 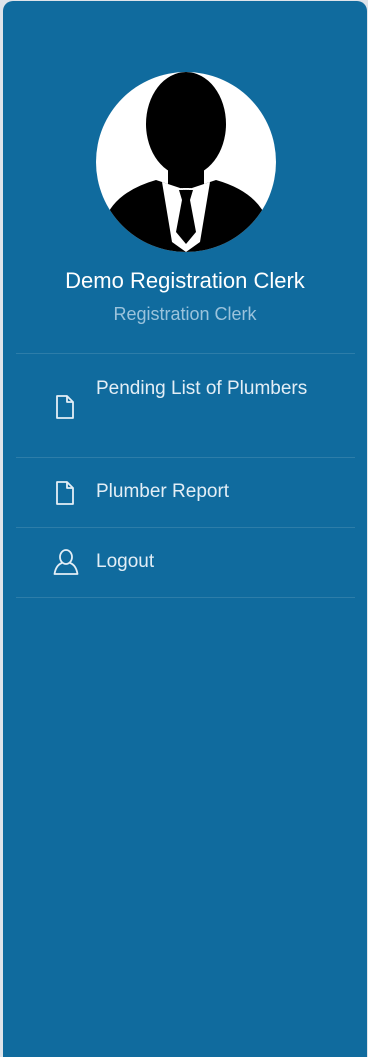 What do you see at coordinates (125, 561) in the screenshot?
I see `menu-item-label: Logout` at bounding box center [125, 561].